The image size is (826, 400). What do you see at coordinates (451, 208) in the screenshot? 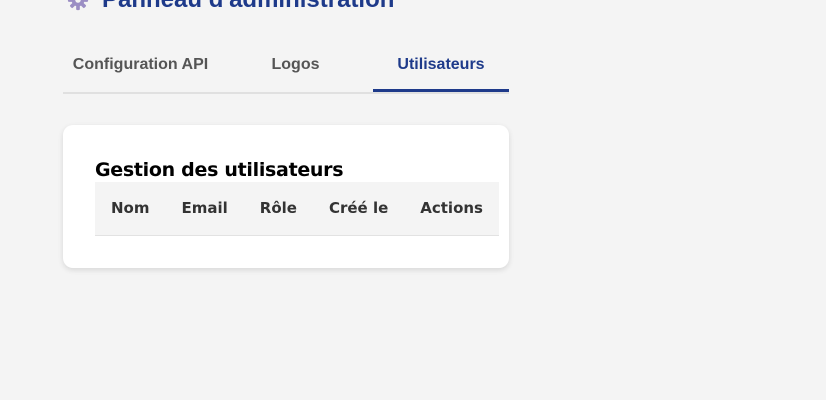
I see `column-header-actions: Actions` at bounding box center [451, 208].